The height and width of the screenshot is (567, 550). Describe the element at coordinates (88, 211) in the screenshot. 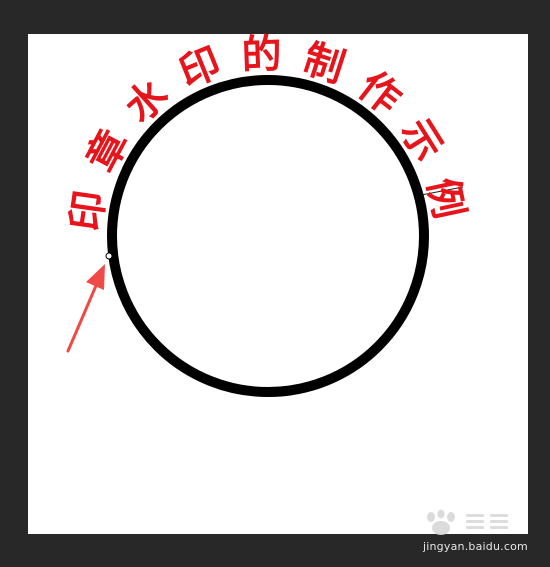

I see `arc-text-char: 印` at that location.